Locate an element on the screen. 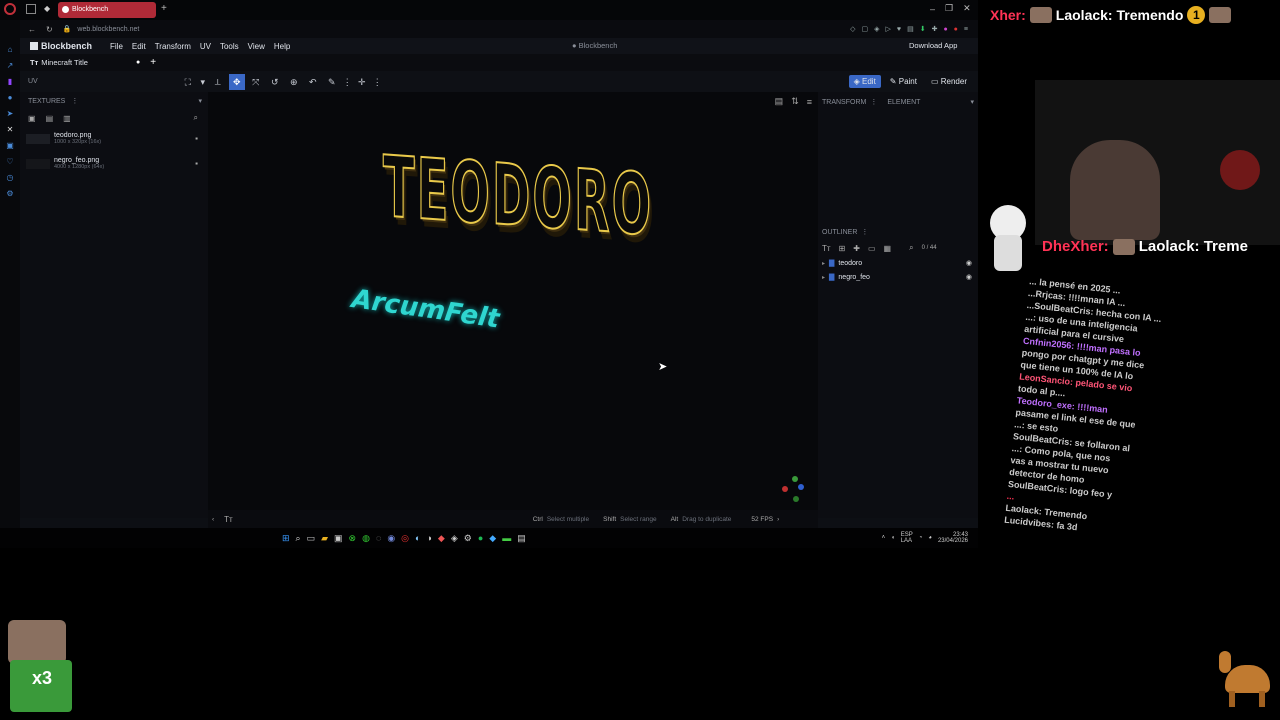 This screenshot has height=720, width=1280. collapse-right-icon: › is located at coordinates (778, 519).